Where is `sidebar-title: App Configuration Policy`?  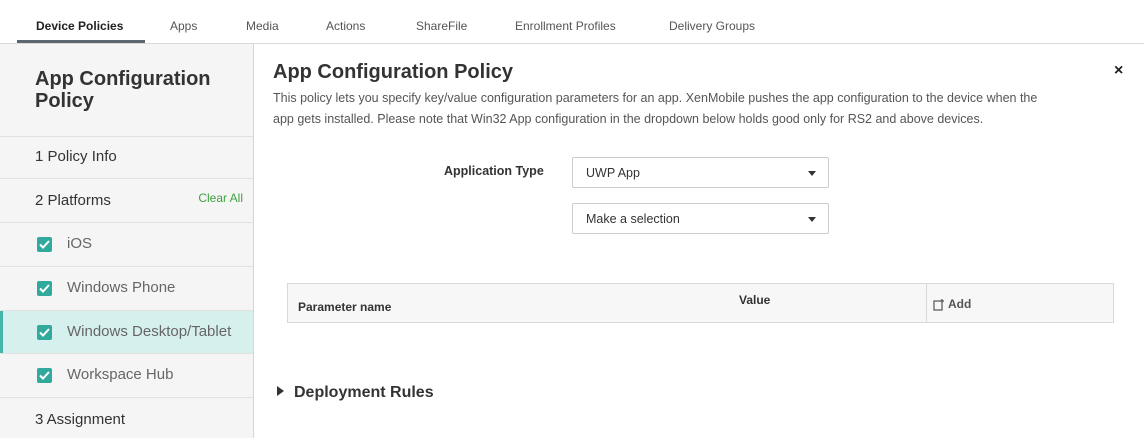 sidebar-title: App Configuration Policy is located at coordinates (123, 90).